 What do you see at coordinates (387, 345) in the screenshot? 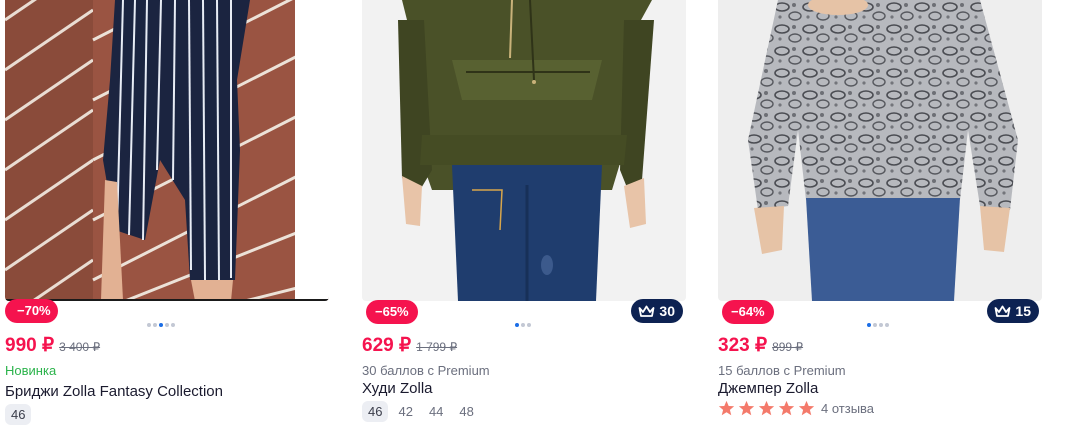
I see `price: 629 ₽` at bounding box center [387, 345].